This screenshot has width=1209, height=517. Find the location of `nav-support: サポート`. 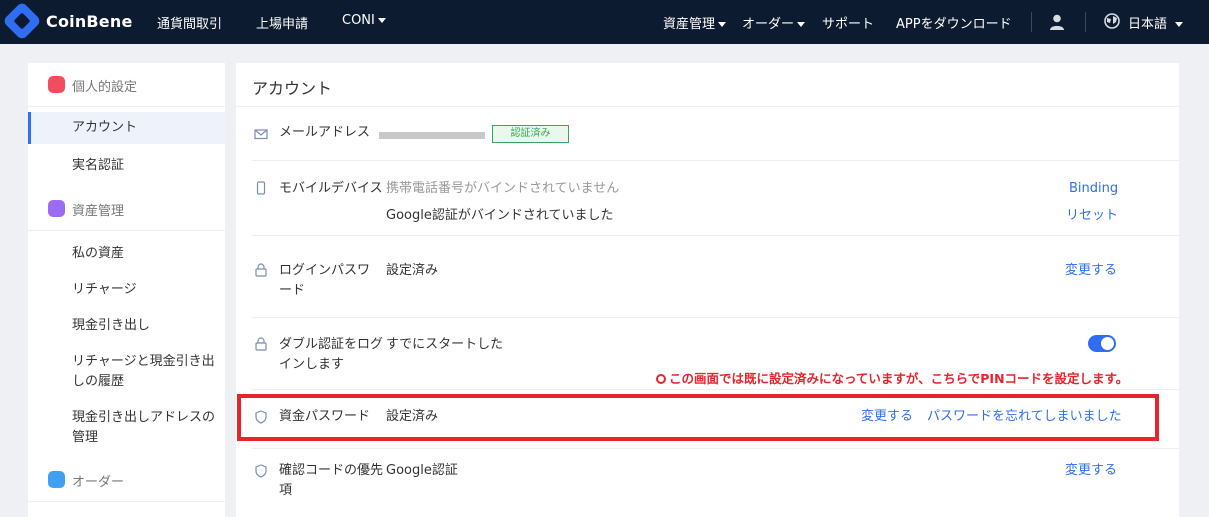

nav-support: サポート is located at coordinates (848, 22).